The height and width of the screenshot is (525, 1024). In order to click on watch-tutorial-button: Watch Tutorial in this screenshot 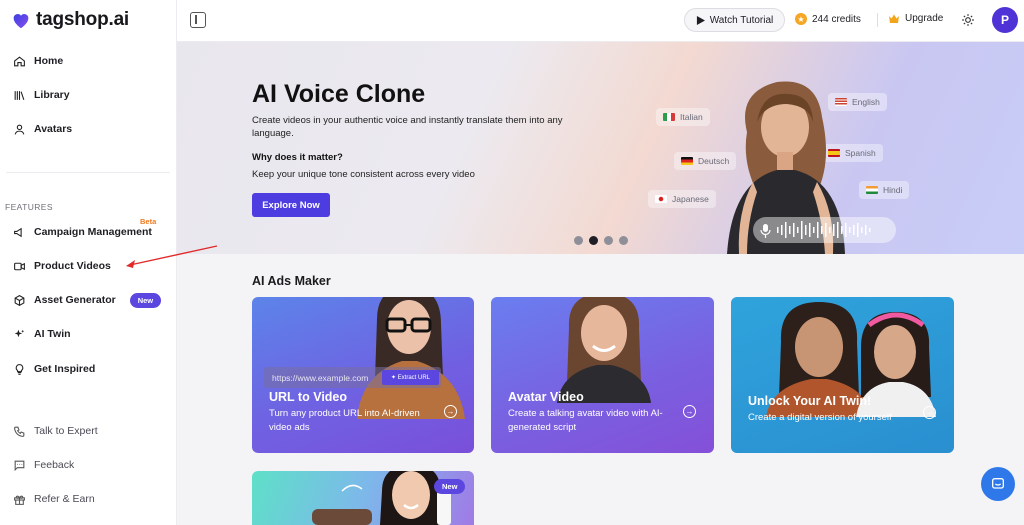, I will do `click(734, 20)`.